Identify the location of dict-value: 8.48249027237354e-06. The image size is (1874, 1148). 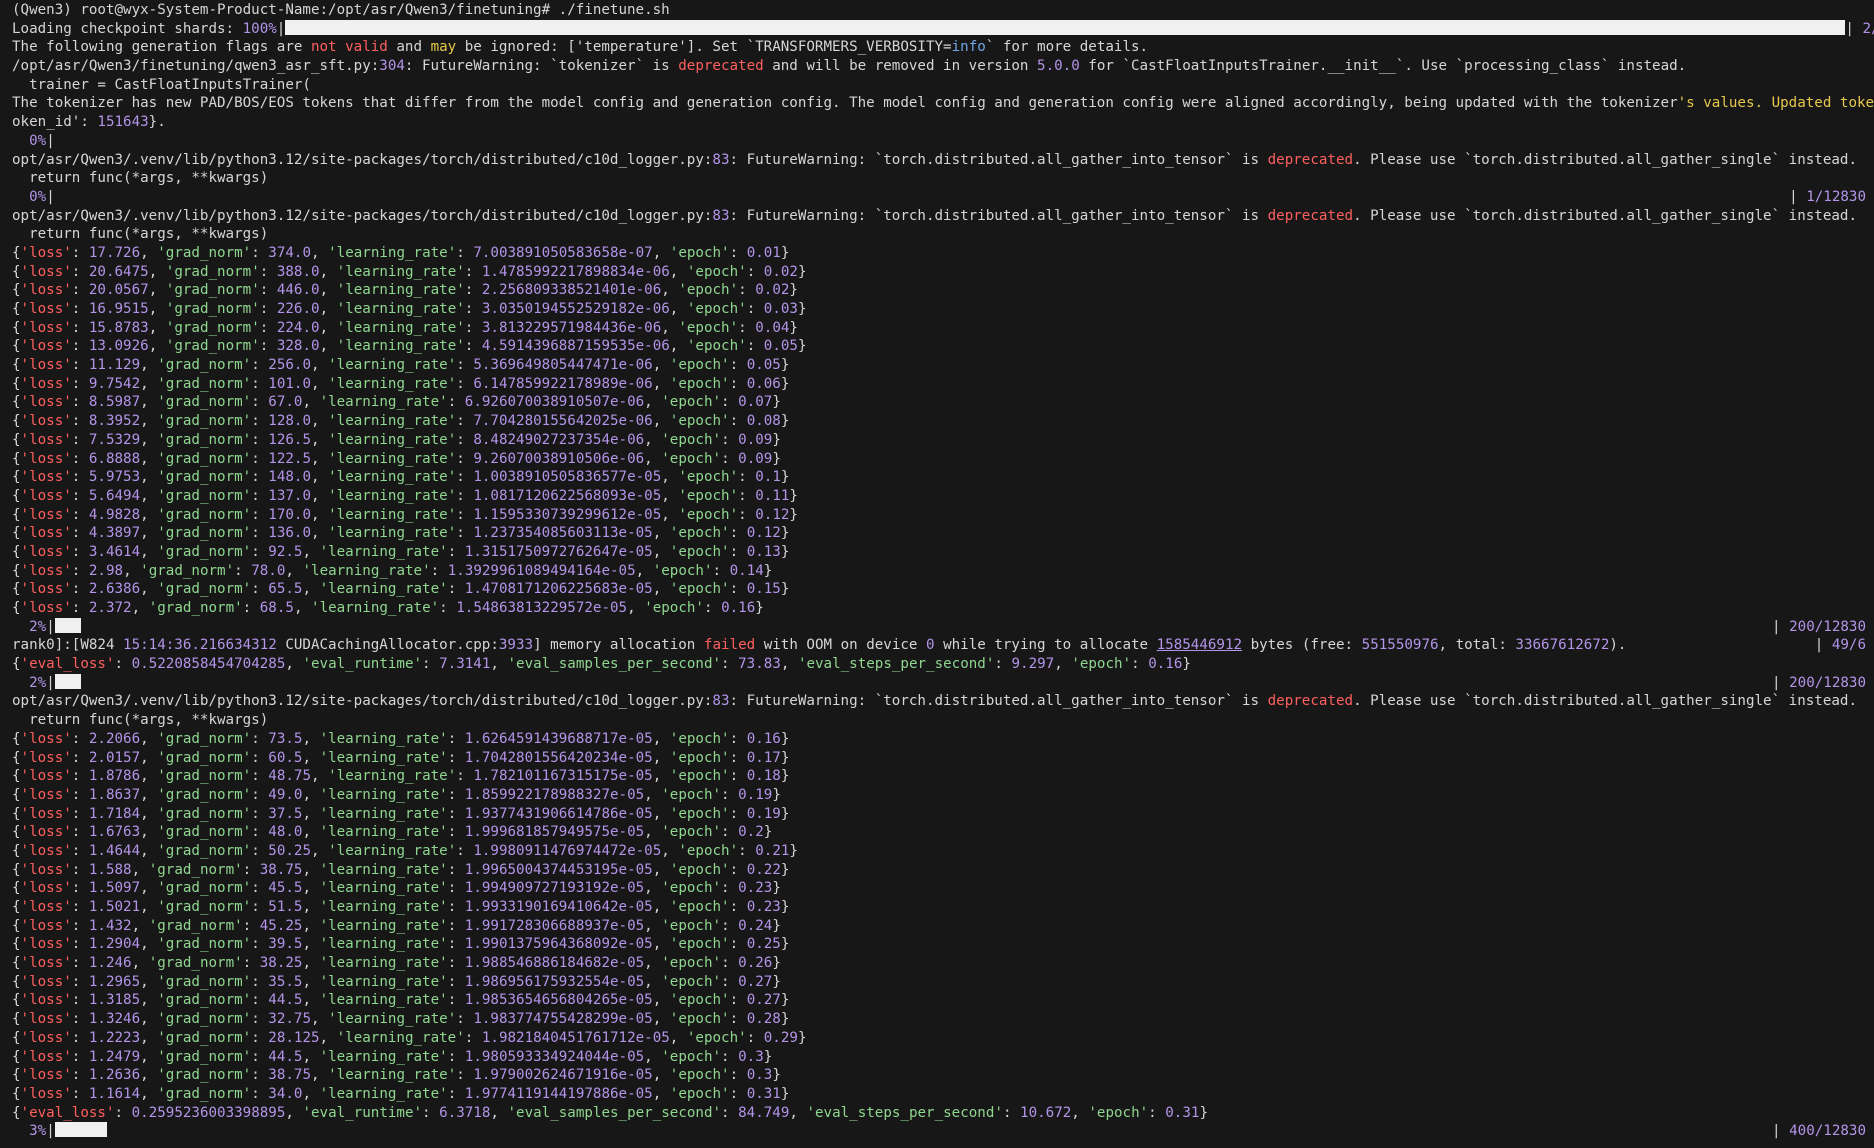
(559, 439).